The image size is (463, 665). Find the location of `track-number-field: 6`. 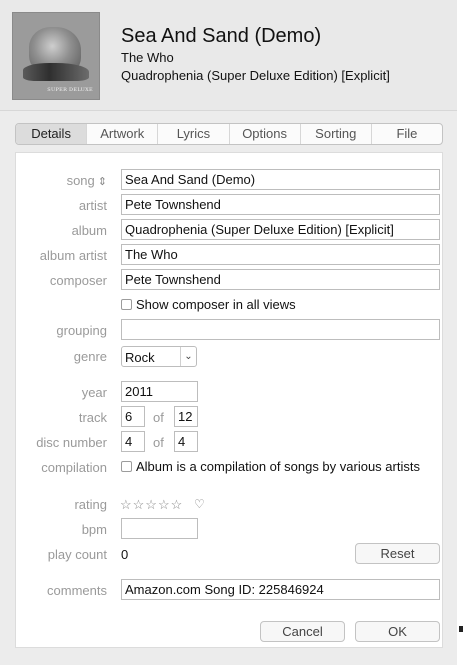

track-number-field: 6 is located at coordinates (133, 416).